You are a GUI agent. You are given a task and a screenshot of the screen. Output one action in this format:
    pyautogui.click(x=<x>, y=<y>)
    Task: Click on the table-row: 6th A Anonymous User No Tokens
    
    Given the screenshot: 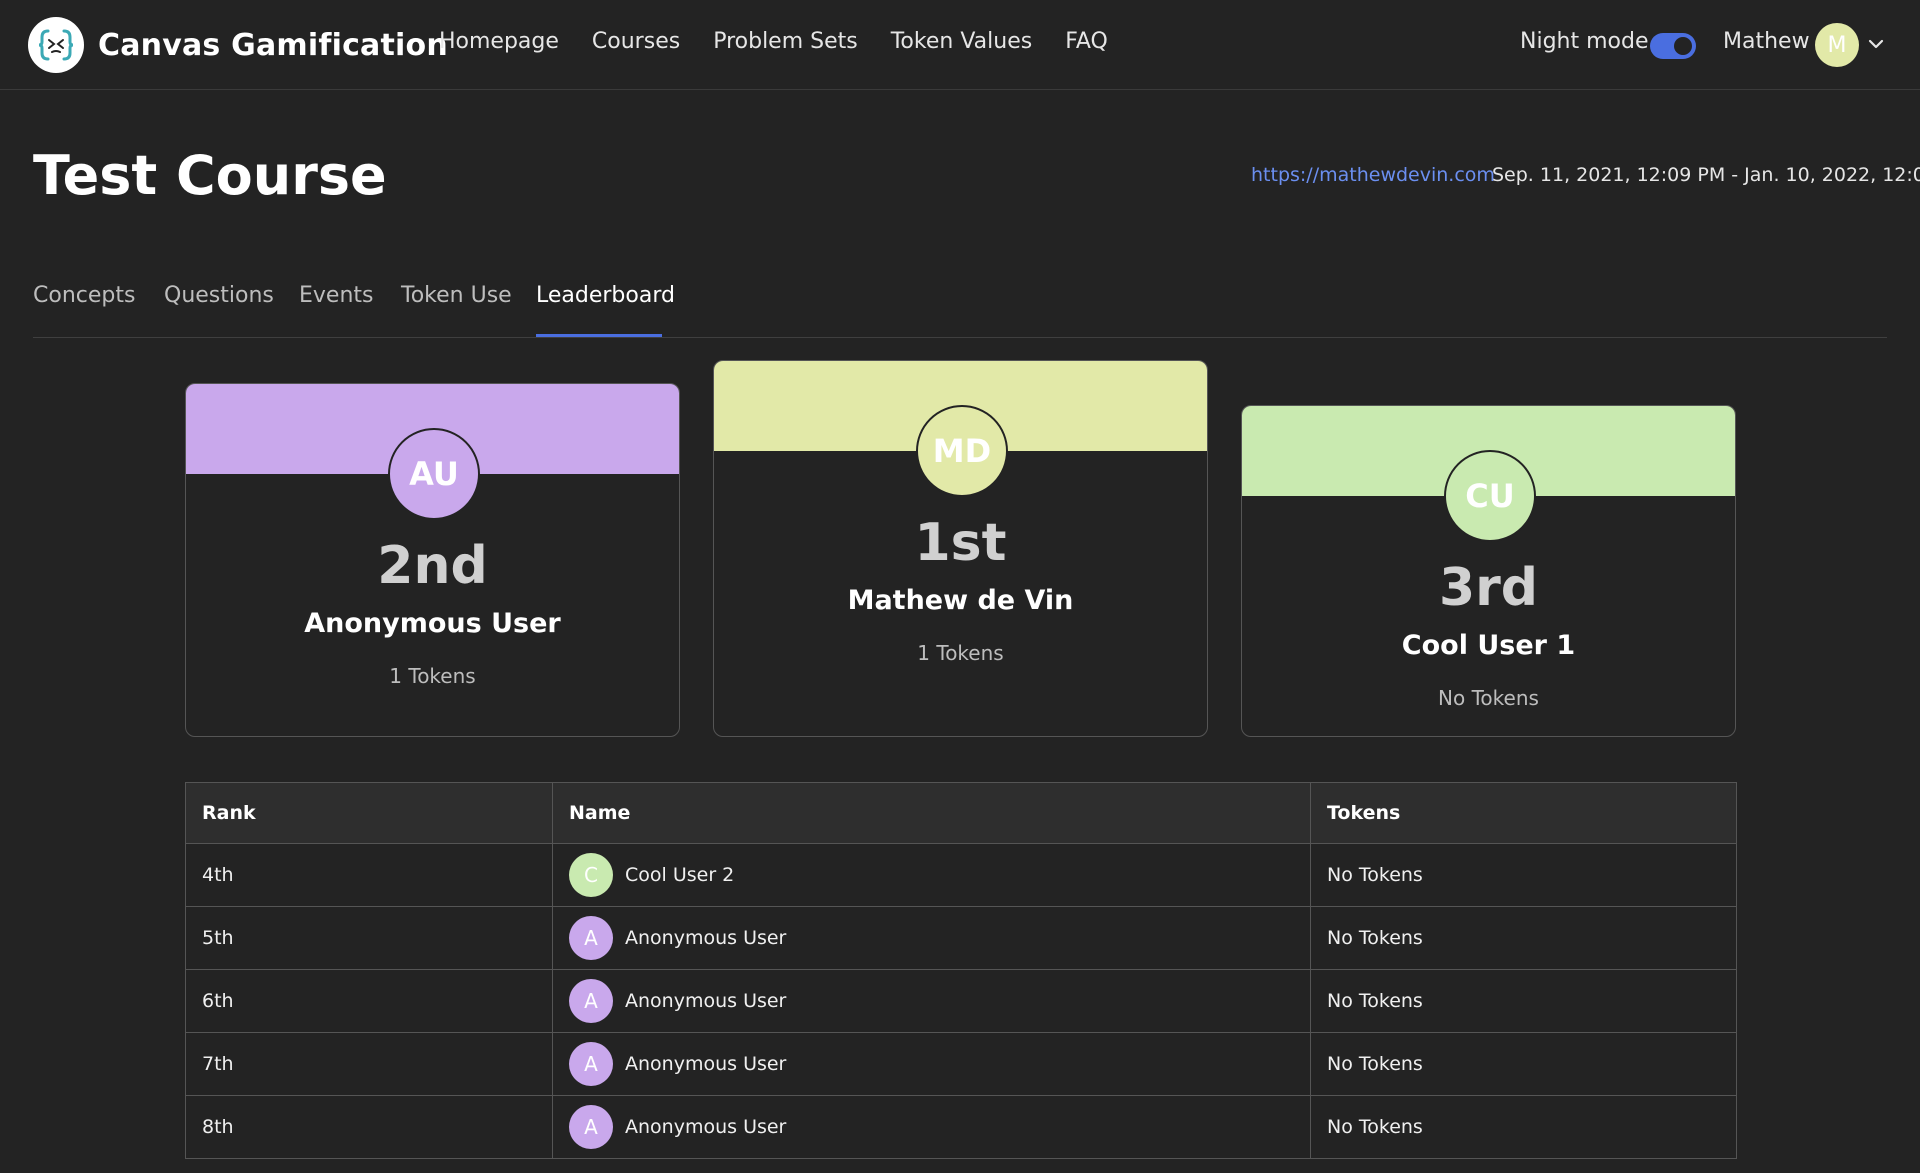 What is the action you would take?
    pyautogui.click(x=961, y=1001)
    